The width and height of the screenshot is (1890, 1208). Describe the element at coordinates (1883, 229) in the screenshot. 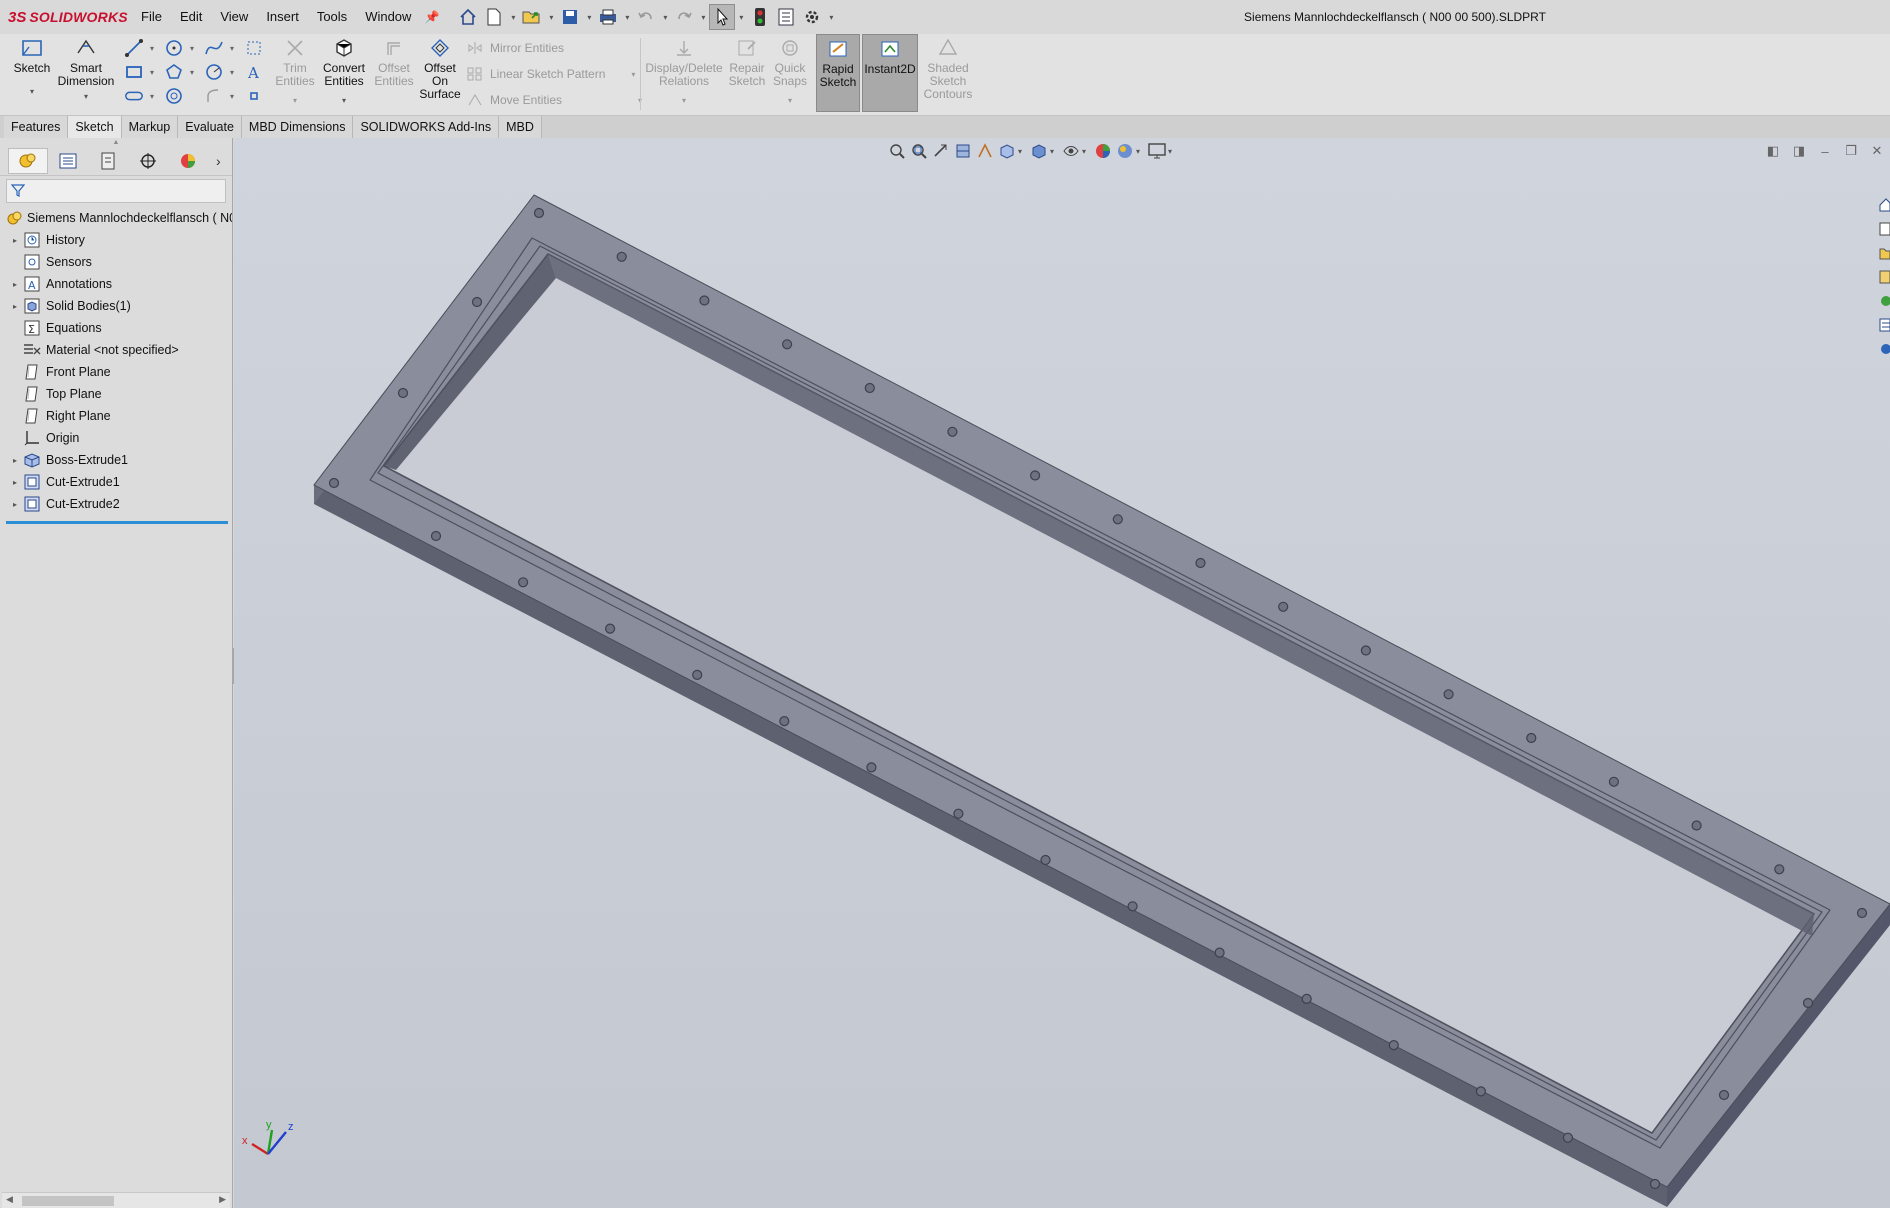

I see `design-library-icon` at that location.